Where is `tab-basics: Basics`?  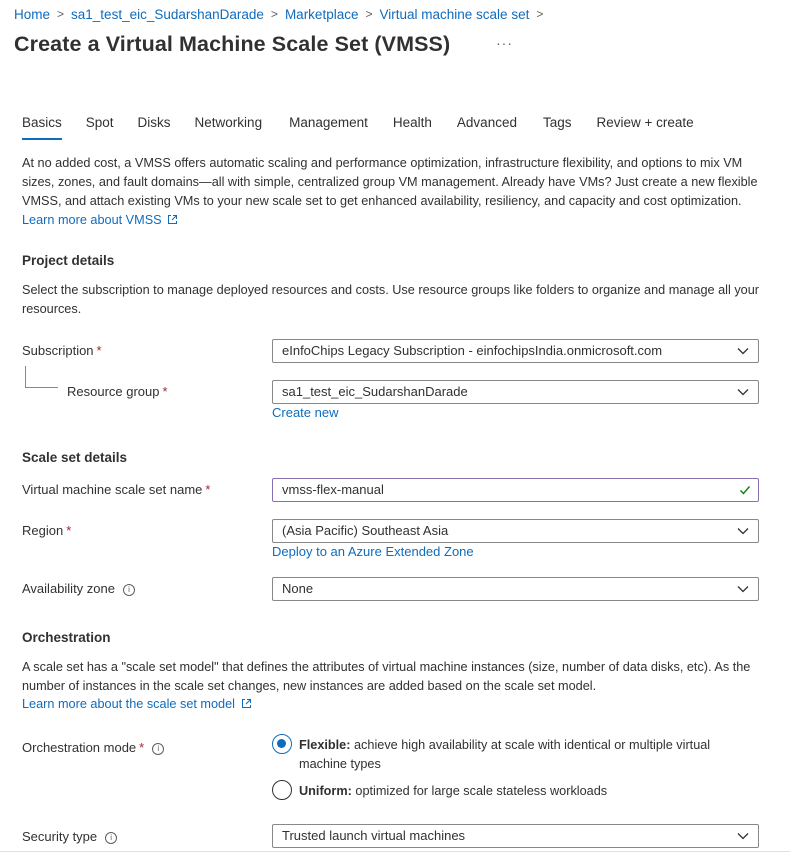 tab-basics: Basics is located at coordinates (42, 127).